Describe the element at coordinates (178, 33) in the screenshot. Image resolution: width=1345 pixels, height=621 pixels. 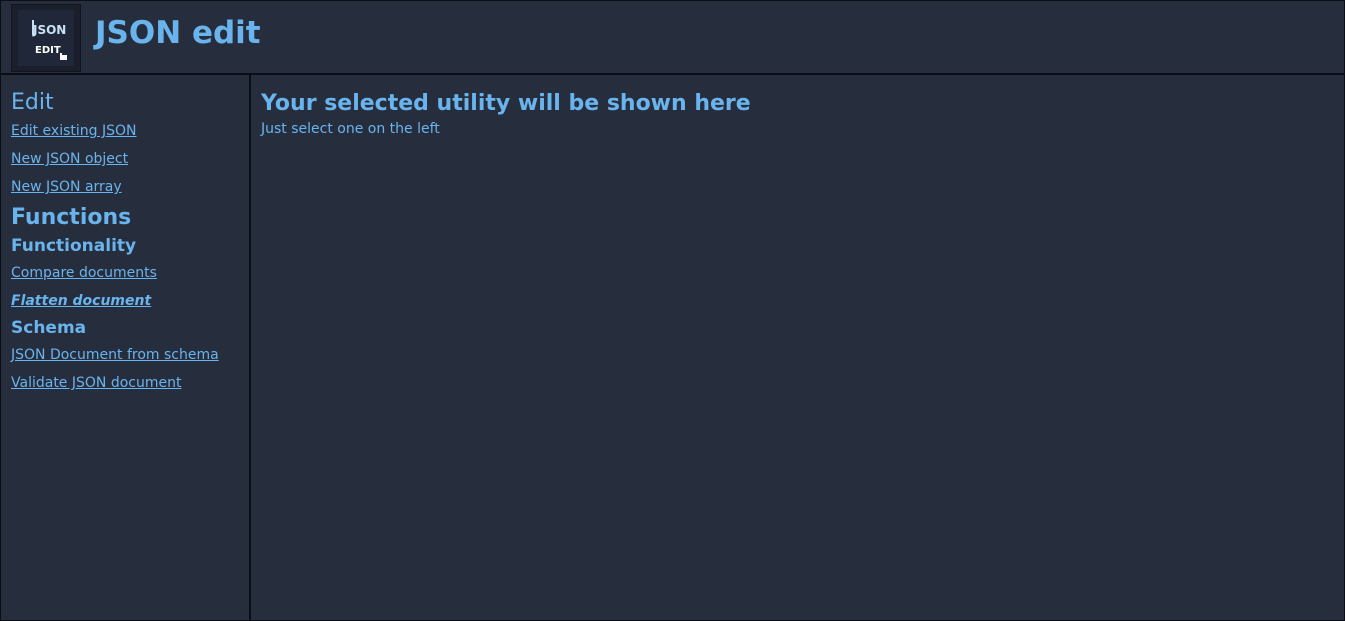
I see `app-title: JSON edit` at that location.